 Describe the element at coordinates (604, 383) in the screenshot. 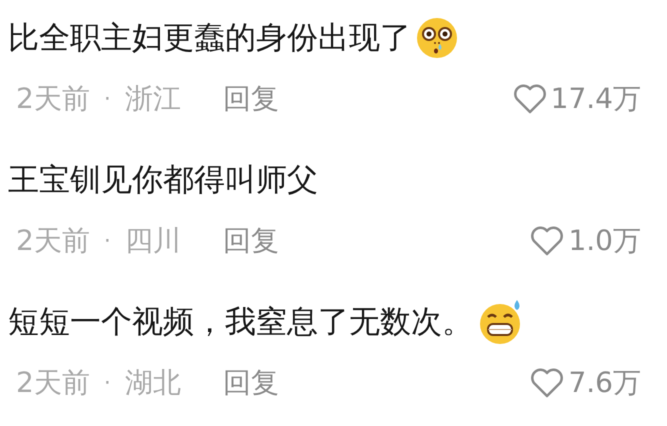

I see `like-count: 7.6万` at that location.